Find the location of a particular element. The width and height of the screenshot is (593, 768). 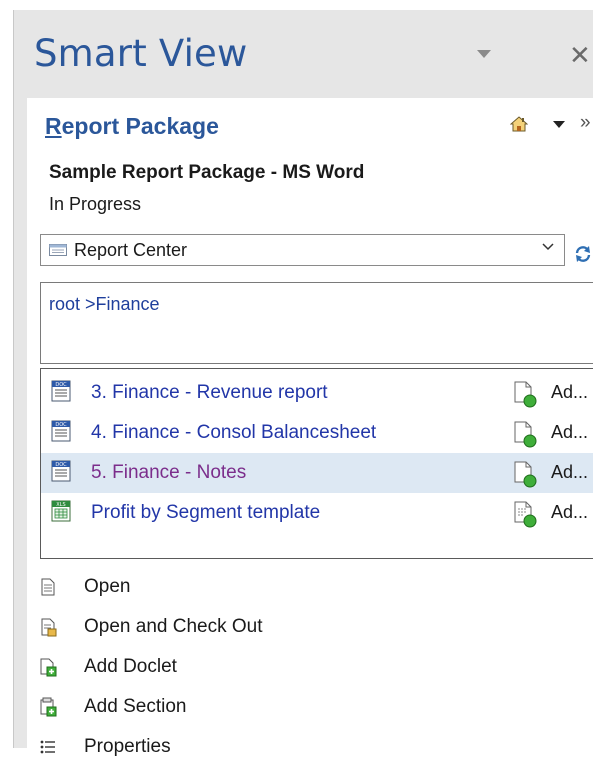

breadcrumb-path: root >Finance is located at coordinates (104, 304).